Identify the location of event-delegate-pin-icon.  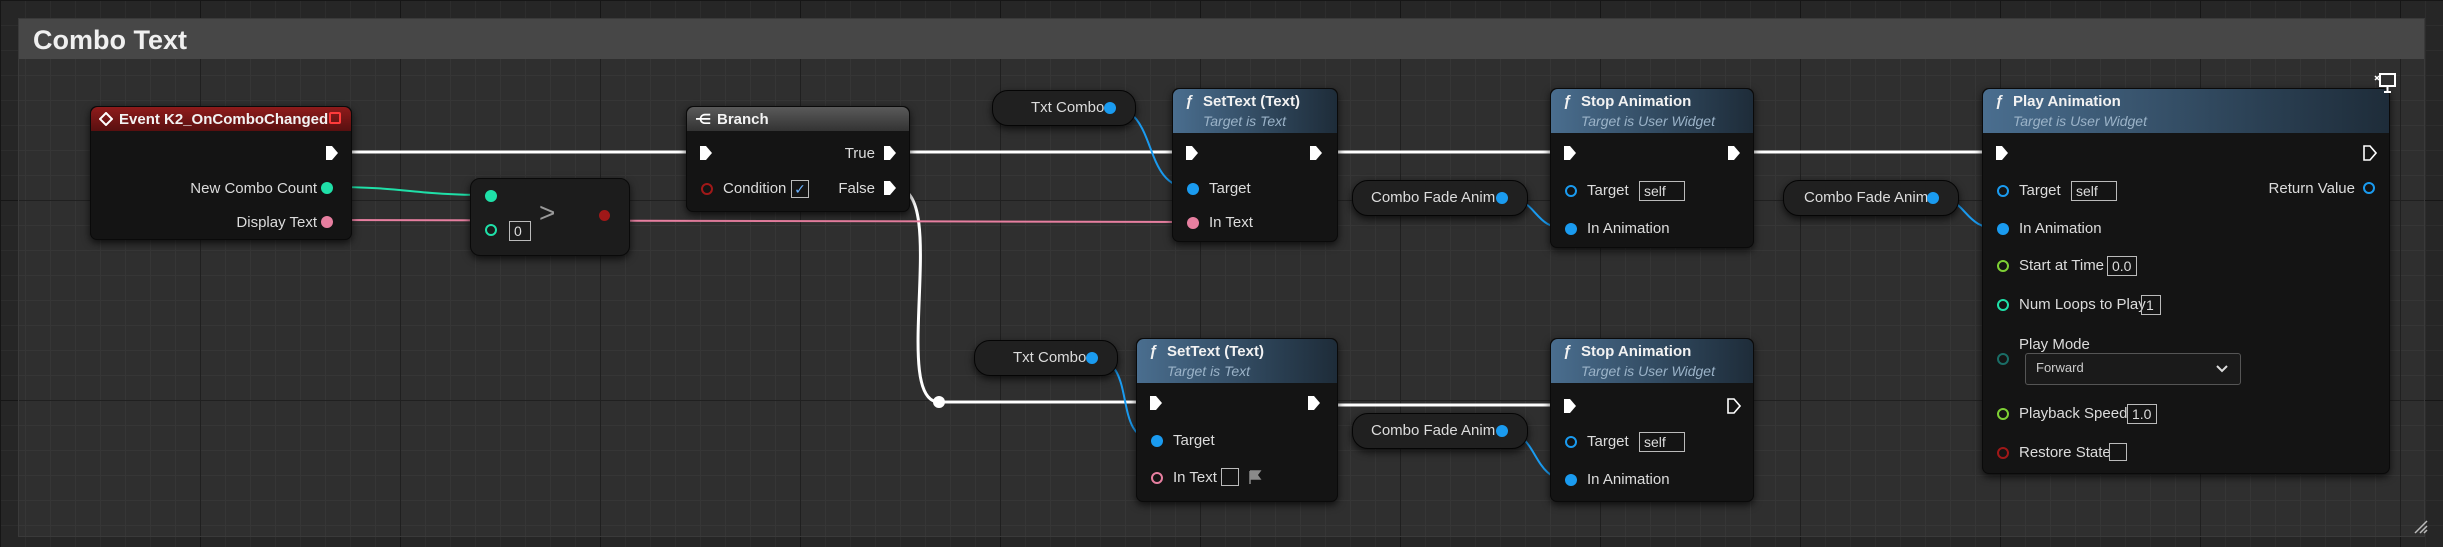
(335, 118).